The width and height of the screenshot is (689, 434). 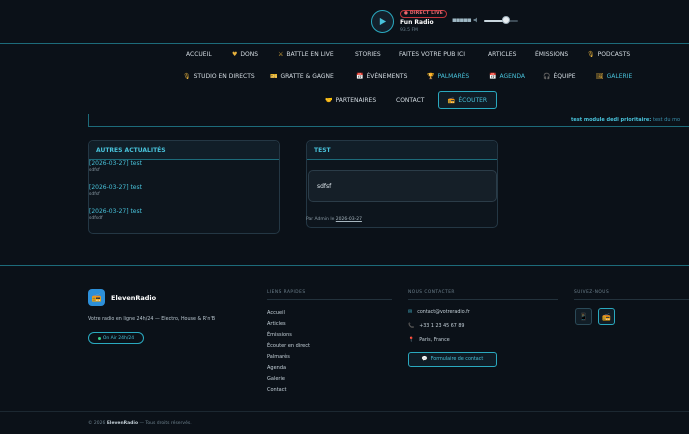 I want to click on trophy-icon: 🏆, so click(x=431, y=76).